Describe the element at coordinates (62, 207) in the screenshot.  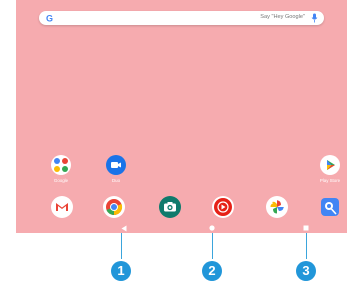
I see `gmail-icon` at that location.